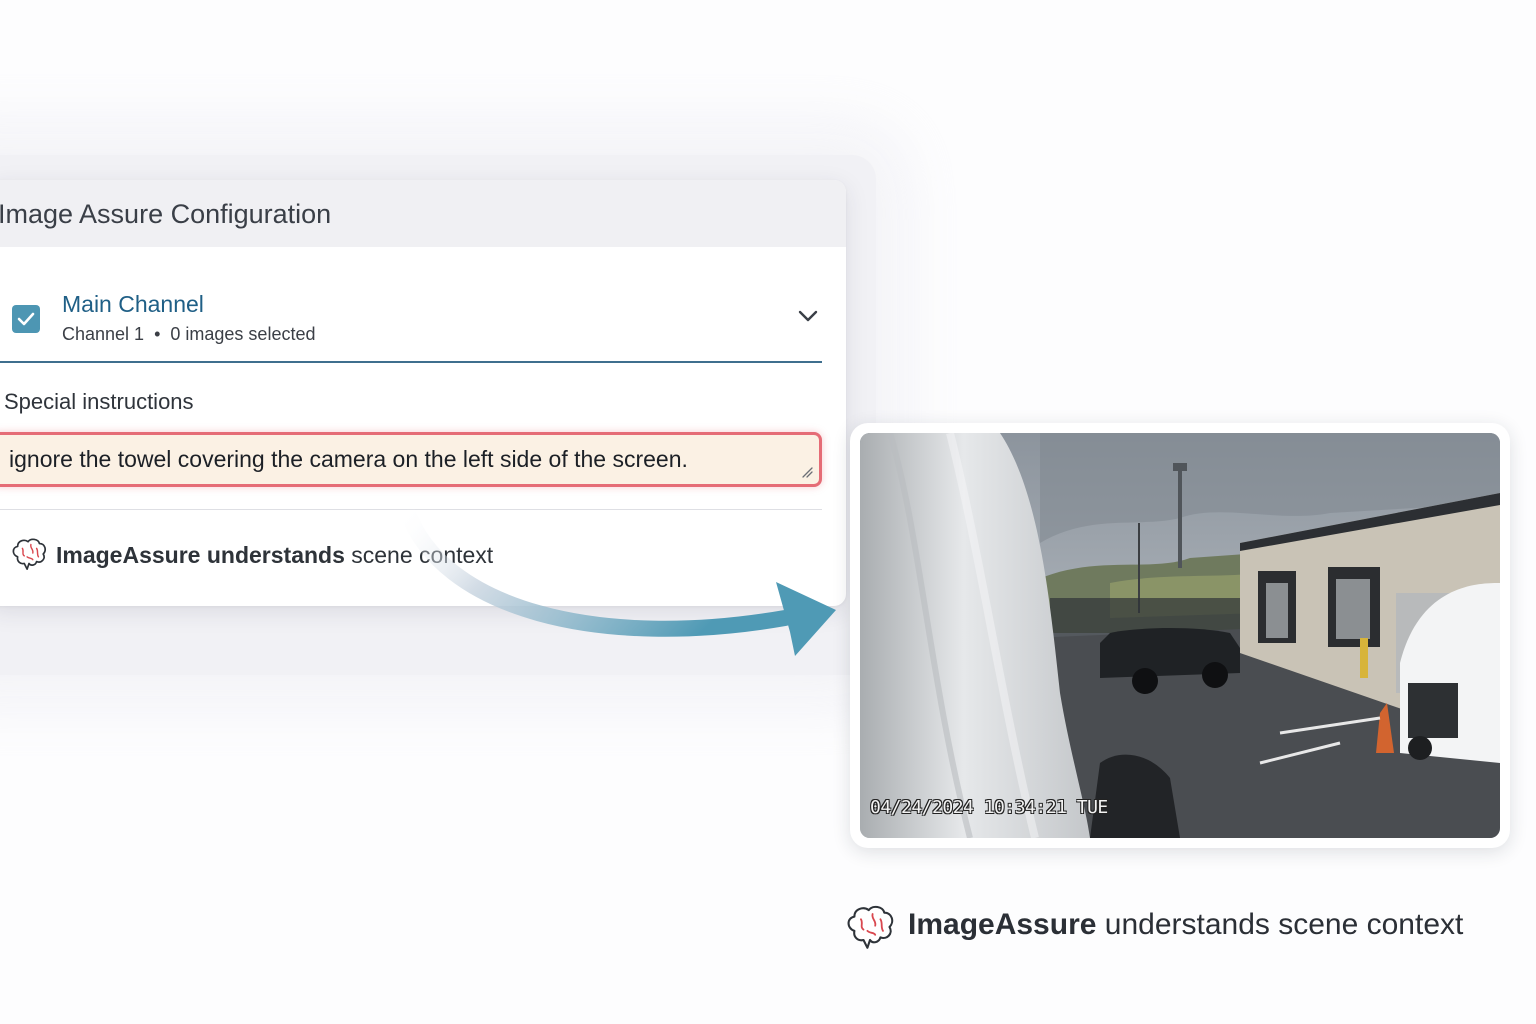  Describe the element at coordinates (1002, 924) in the screenshot. I see `caption-brand: ImageAssure` at that location.